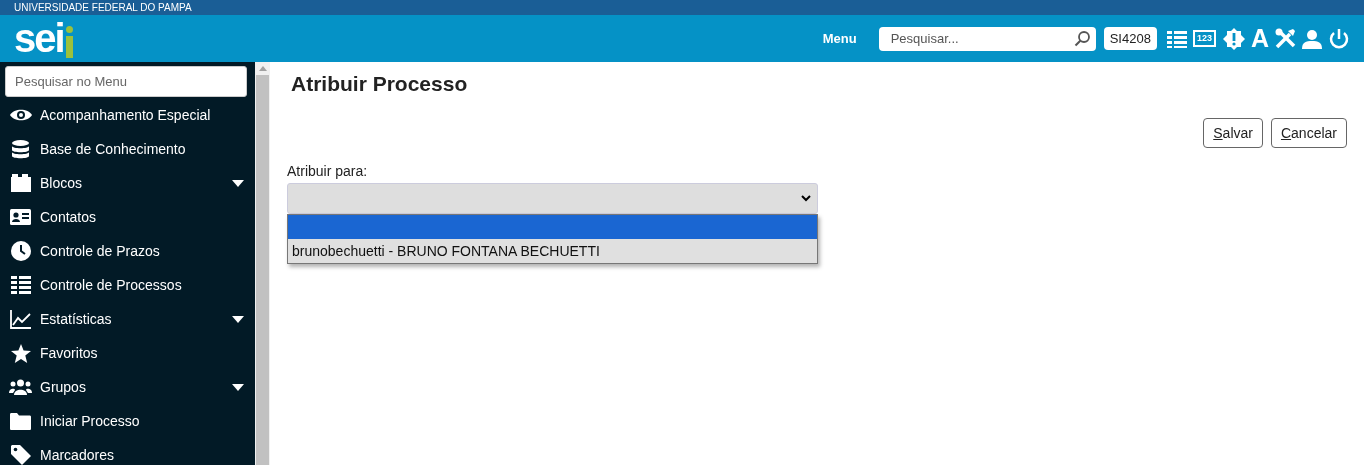  What do you see at coordinates (552, 251) in the screenshot?
I see `dropdown-option: brunobechuetti - BRUNO FONTANA BECHUETTI` at bounding box center [552, 251].